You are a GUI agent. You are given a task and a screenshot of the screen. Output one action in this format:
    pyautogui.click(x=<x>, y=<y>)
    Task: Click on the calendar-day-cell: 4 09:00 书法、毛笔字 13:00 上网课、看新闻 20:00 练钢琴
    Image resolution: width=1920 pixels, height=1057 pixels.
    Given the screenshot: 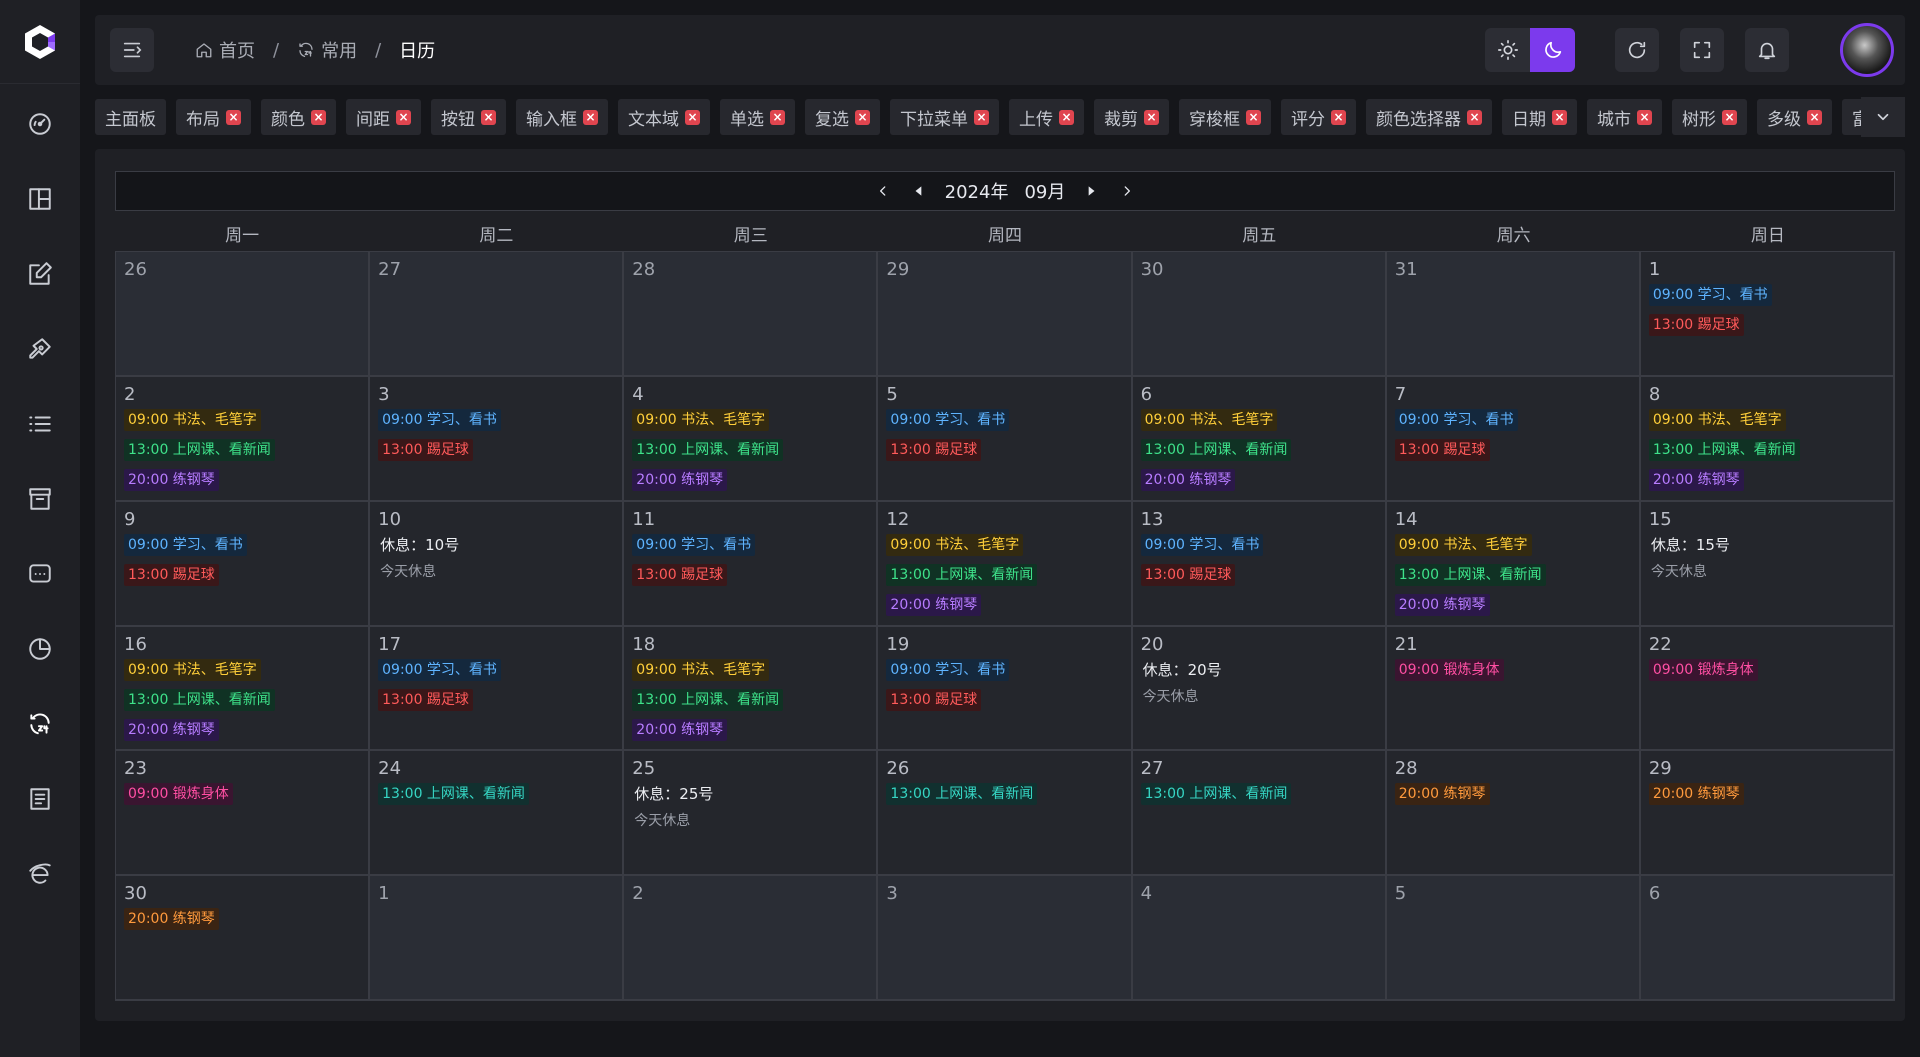 What is the action you would take?
    pyautogui.click(x=751, y=439)
    